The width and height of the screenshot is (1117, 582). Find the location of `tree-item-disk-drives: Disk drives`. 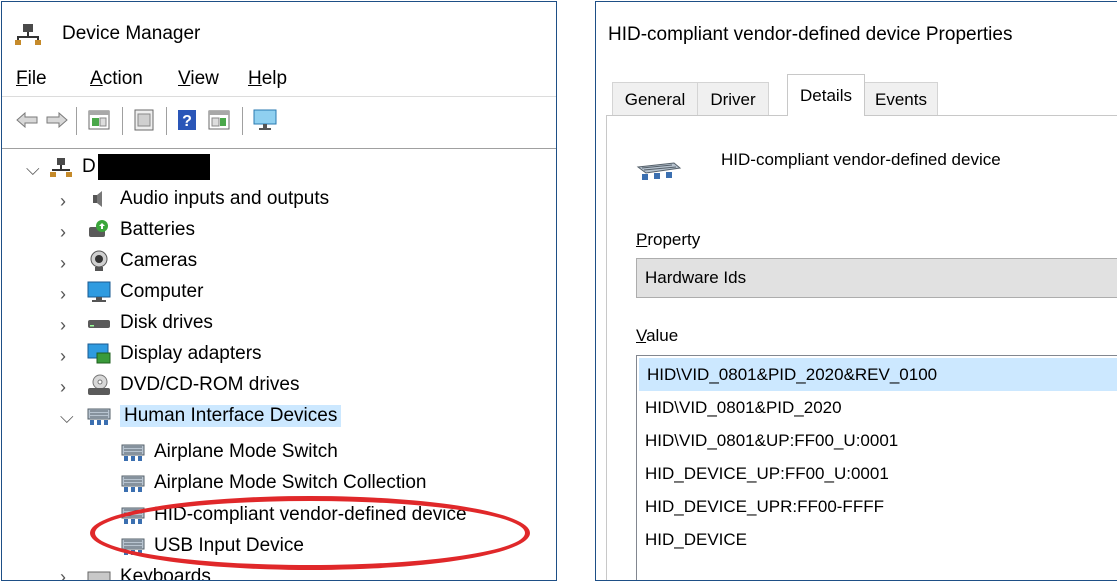

tree-item-disk-drives: Disk drives is located at coordinates (149, 323).